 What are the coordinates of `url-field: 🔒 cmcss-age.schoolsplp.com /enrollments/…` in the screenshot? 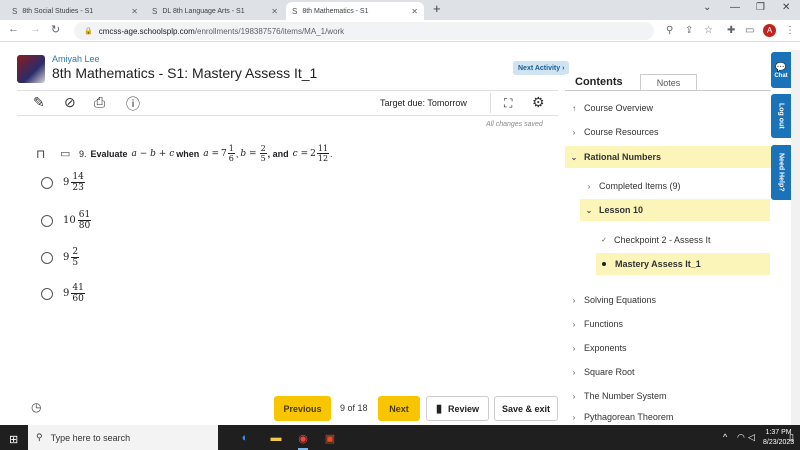 It's located at (364, 31).